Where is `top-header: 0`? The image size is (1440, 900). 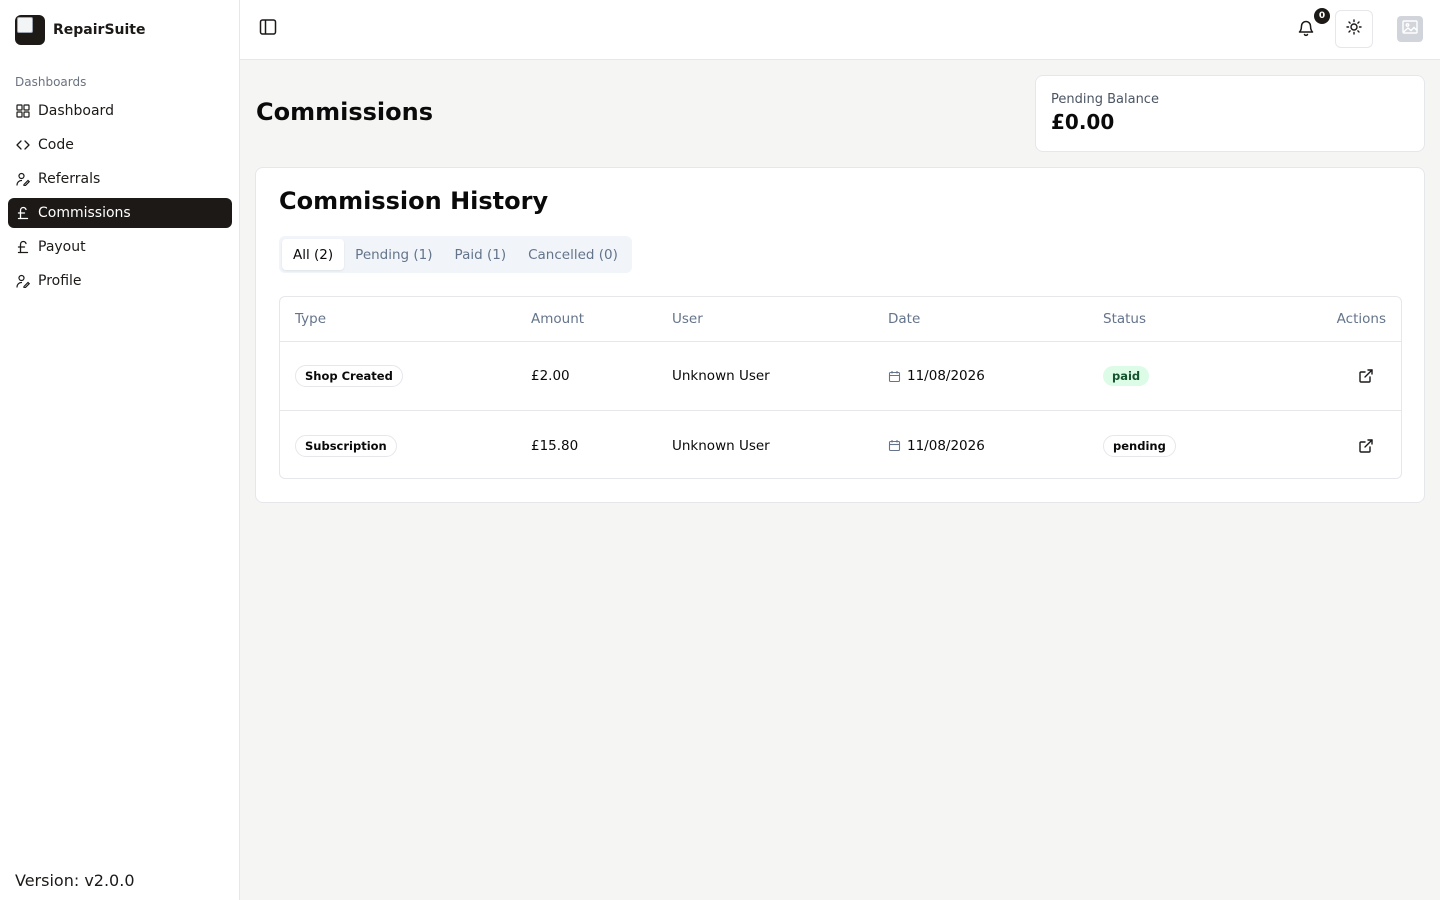
top-header: 0 is located at coordinates (840, 30).